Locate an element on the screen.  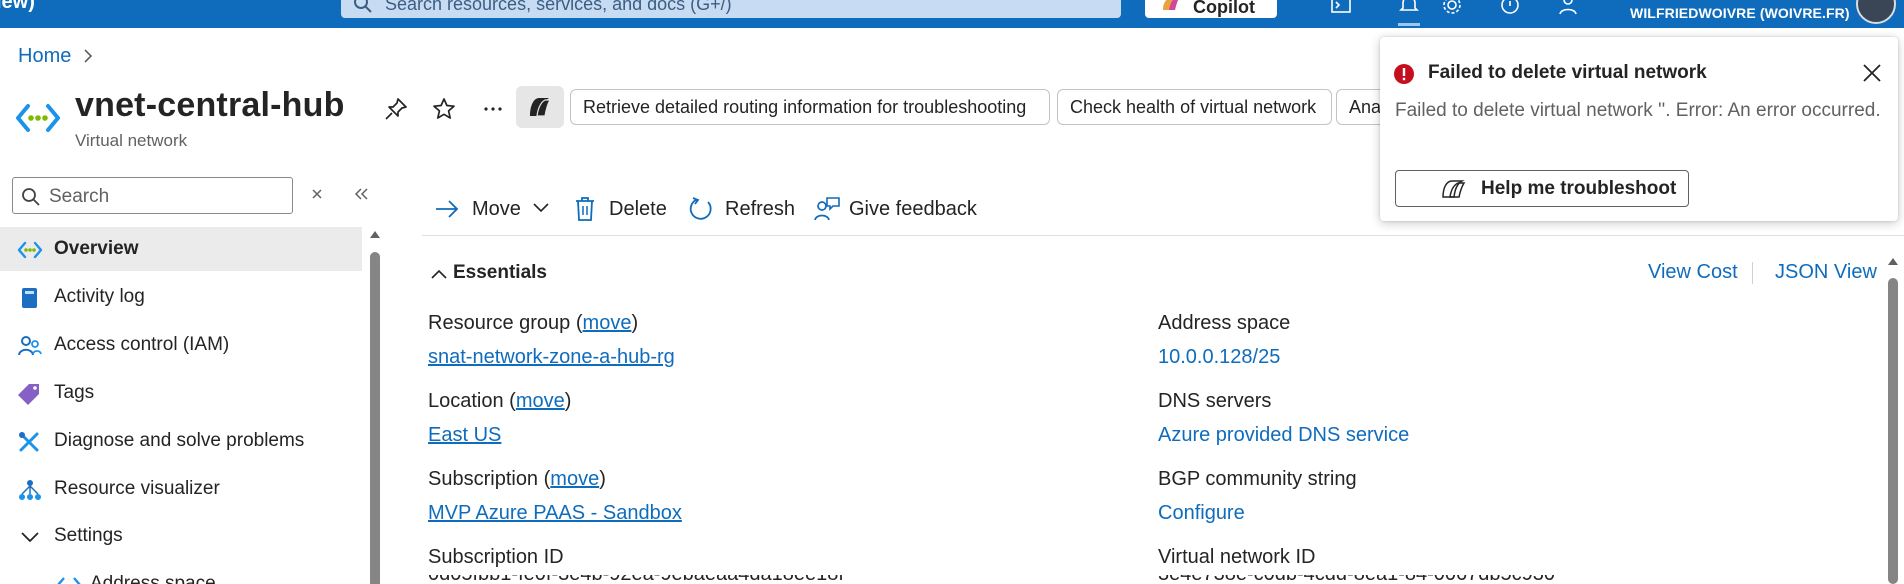
essentials-header: Essentials is located at coordinates (500, 273).